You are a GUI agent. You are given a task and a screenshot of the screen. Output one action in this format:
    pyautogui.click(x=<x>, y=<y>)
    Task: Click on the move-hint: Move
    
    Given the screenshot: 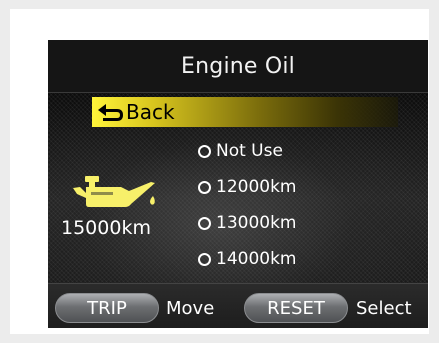 What is the action you would take?
    pyautogui.click(x=190, y=308)
    